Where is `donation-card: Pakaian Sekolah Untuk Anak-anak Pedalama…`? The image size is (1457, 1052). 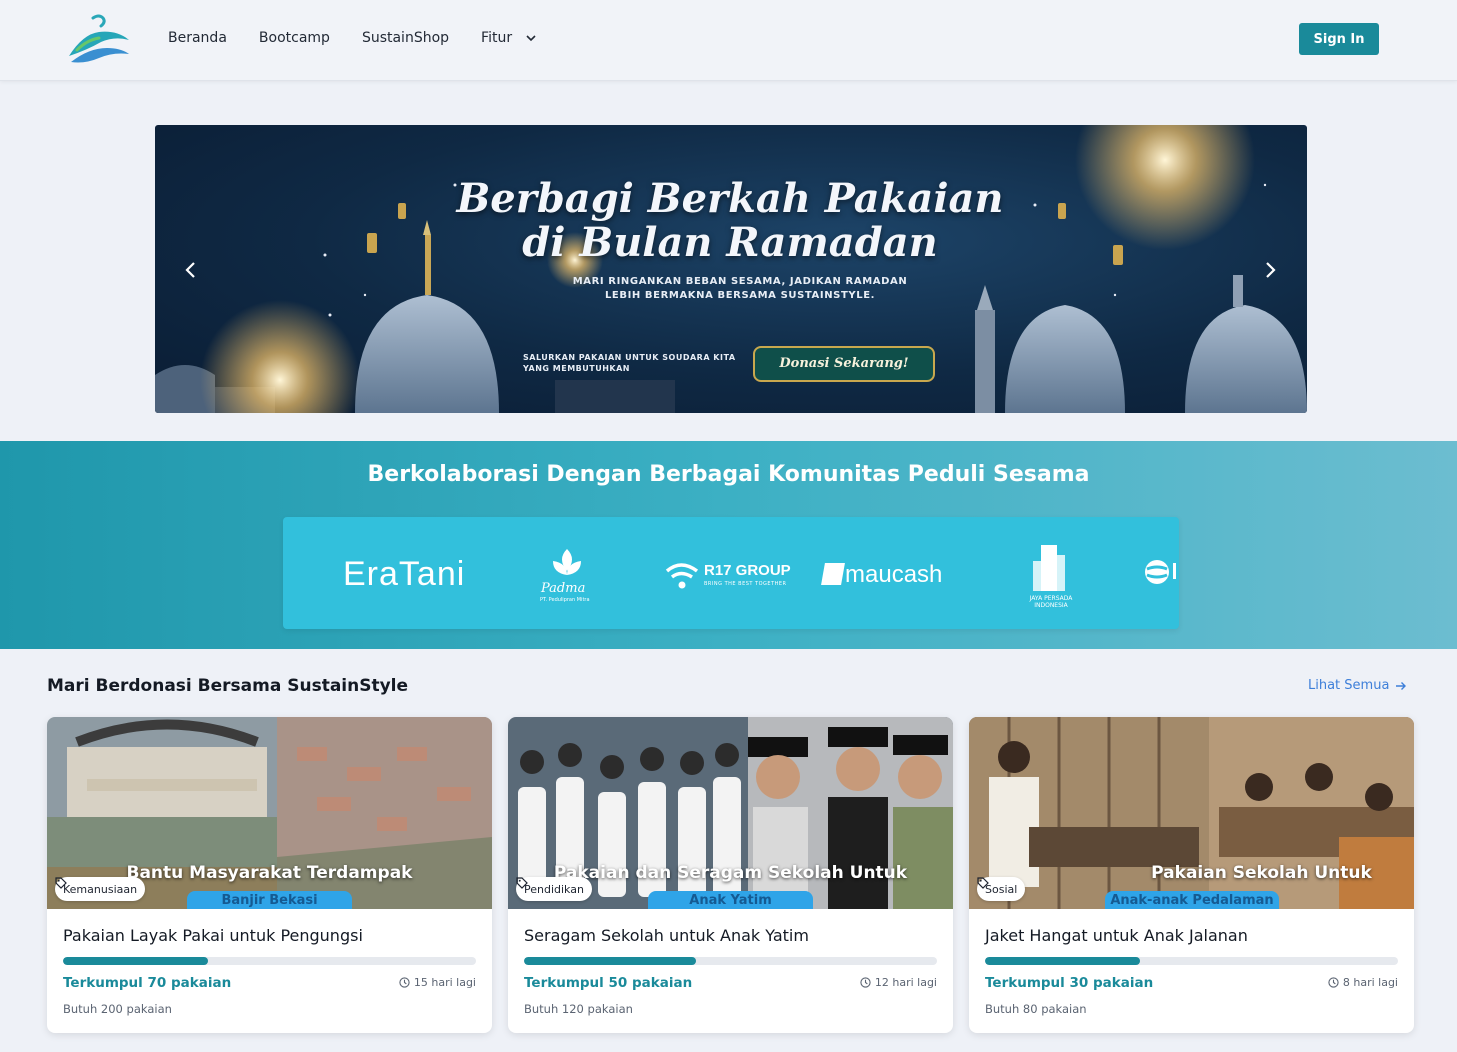 donation-card: Pakaian Sekolah Untuk Anak-anak Pedalama… is located at coordinates (1191, 875).